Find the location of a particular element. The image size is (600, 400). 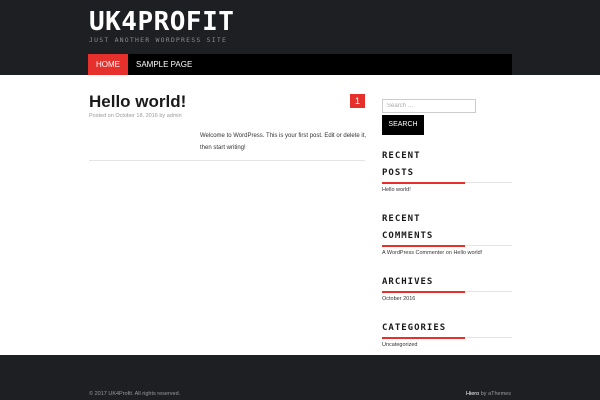

recent-post-link: Hello world! is located at coordinates (396, 190).